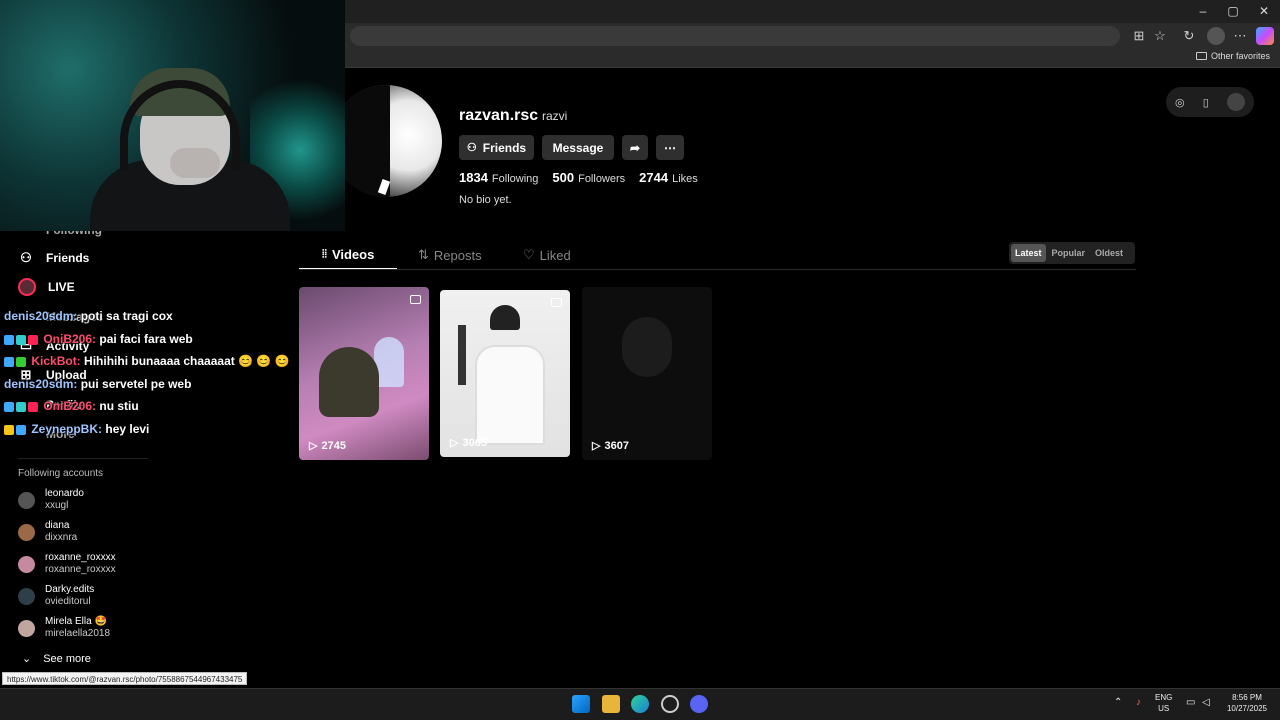 This screenshot has height=720, width=1280. I want to click on sort-toggle: Latest Popular Oldest, so click(1072, 253).